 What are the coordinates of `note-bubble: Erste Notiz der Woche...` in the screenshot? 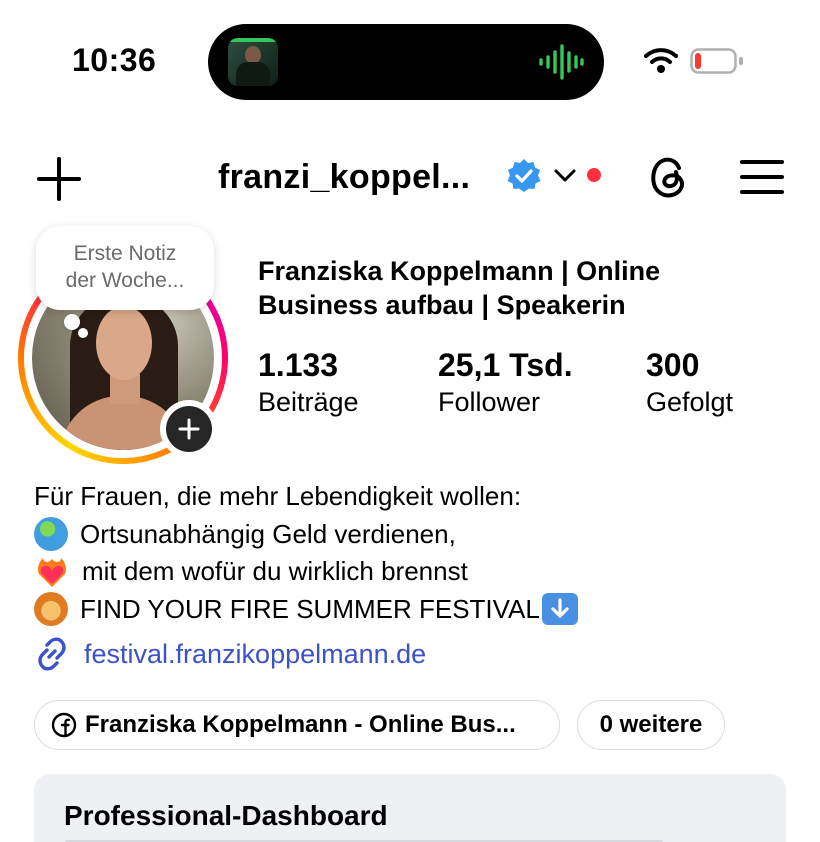 It's located at (125, 268).